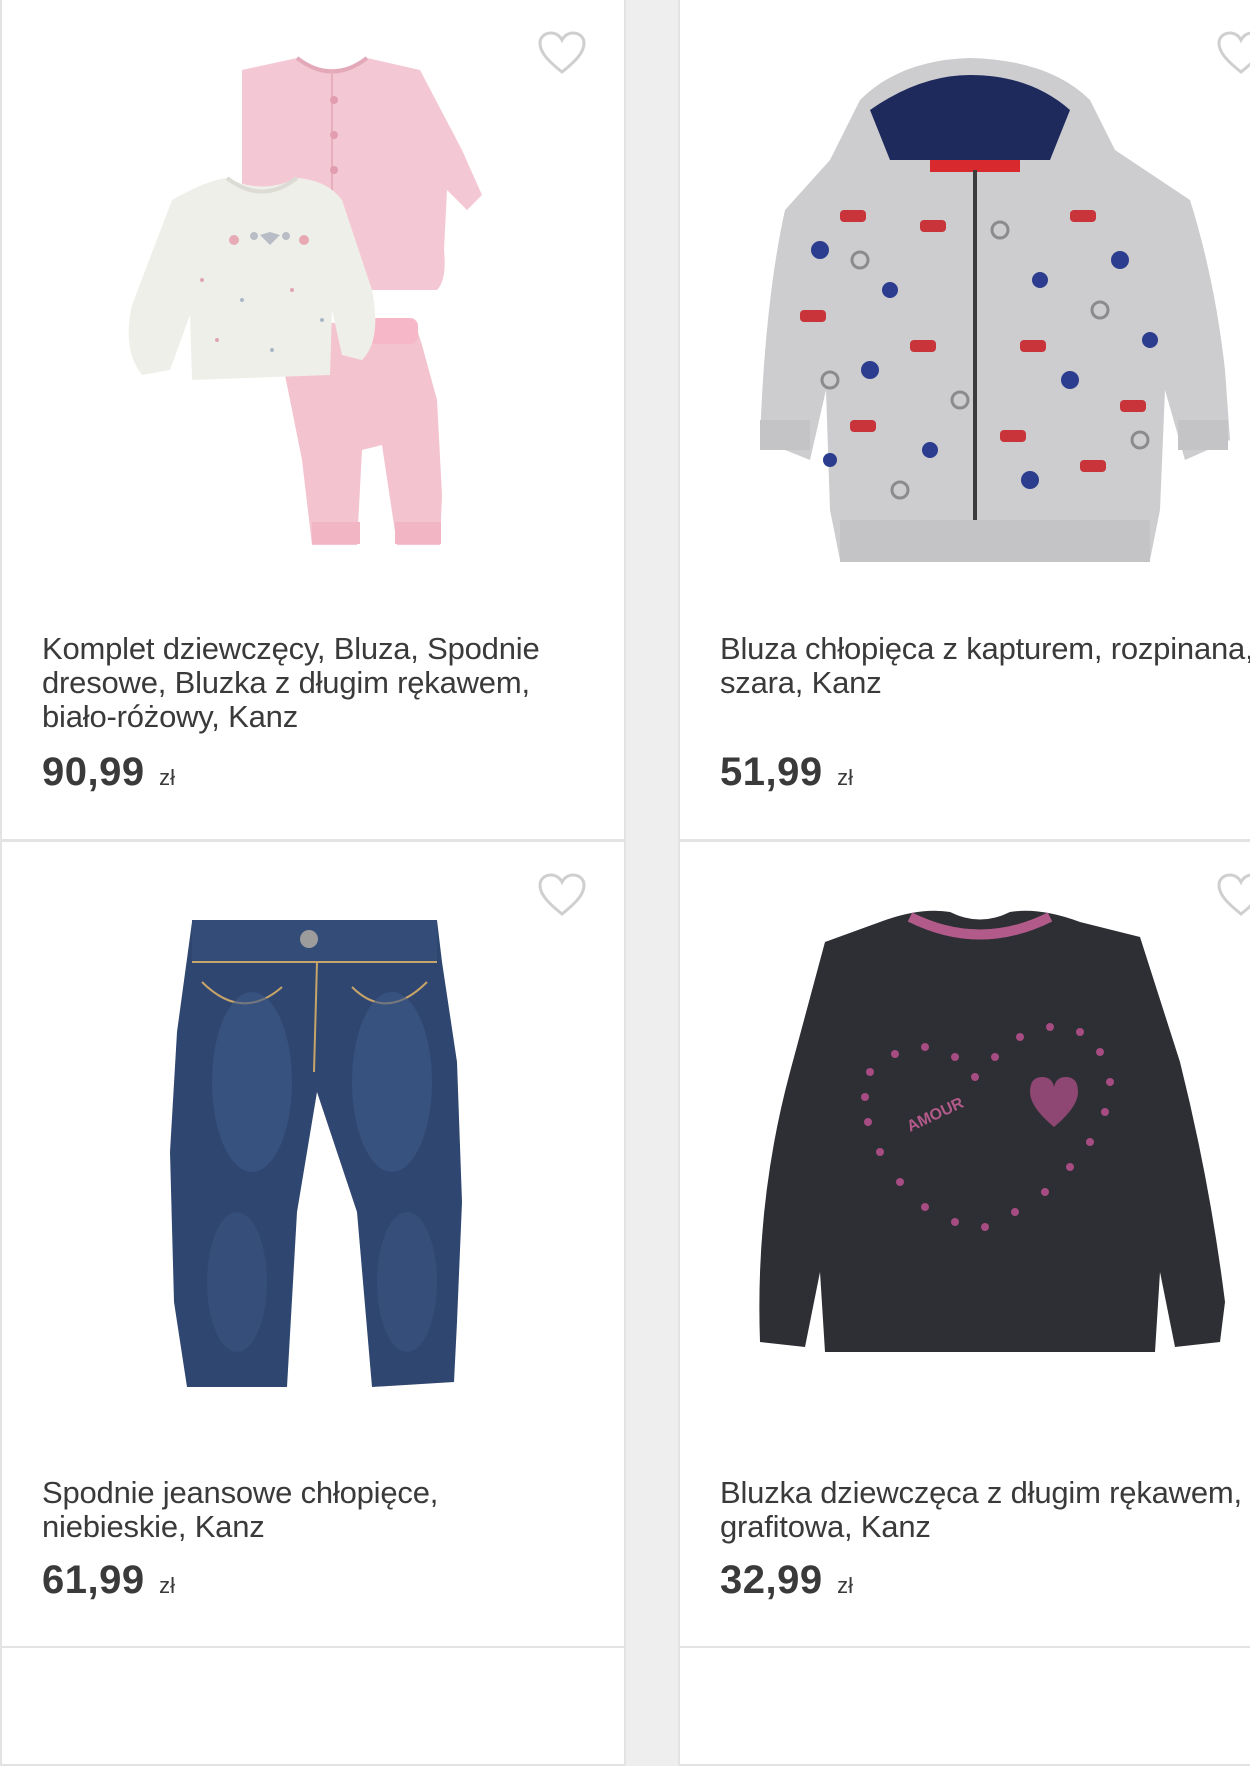 Image resolution: width=1250 pixels, height=1766 pixels. Describe the element at coordinates (985, 1162) in the screenshot. I see `product-image: AMOUR` at that location.